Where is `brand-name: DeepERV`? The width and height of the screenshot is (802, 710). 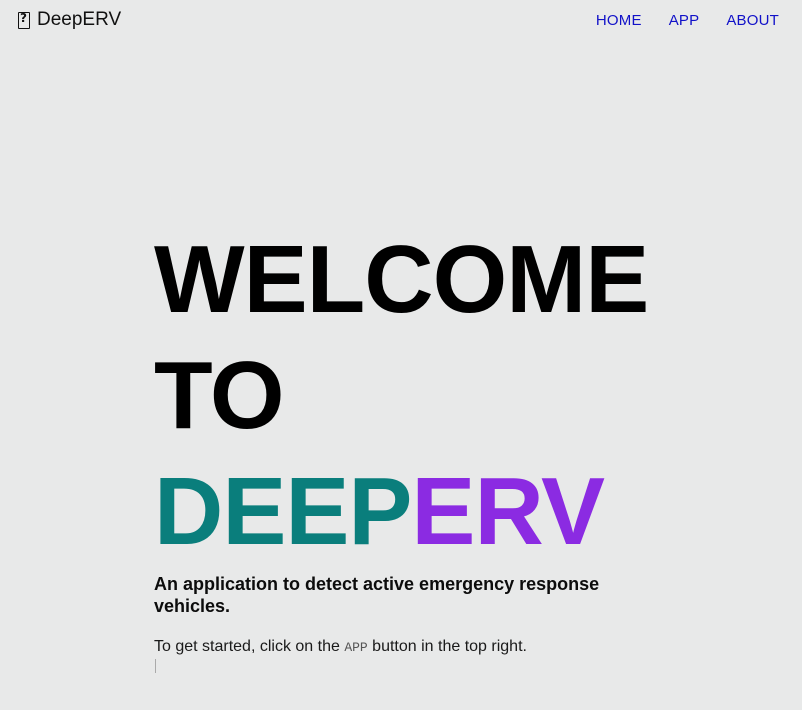 brand-name: DeepERV is located at coordinates (79, 19).